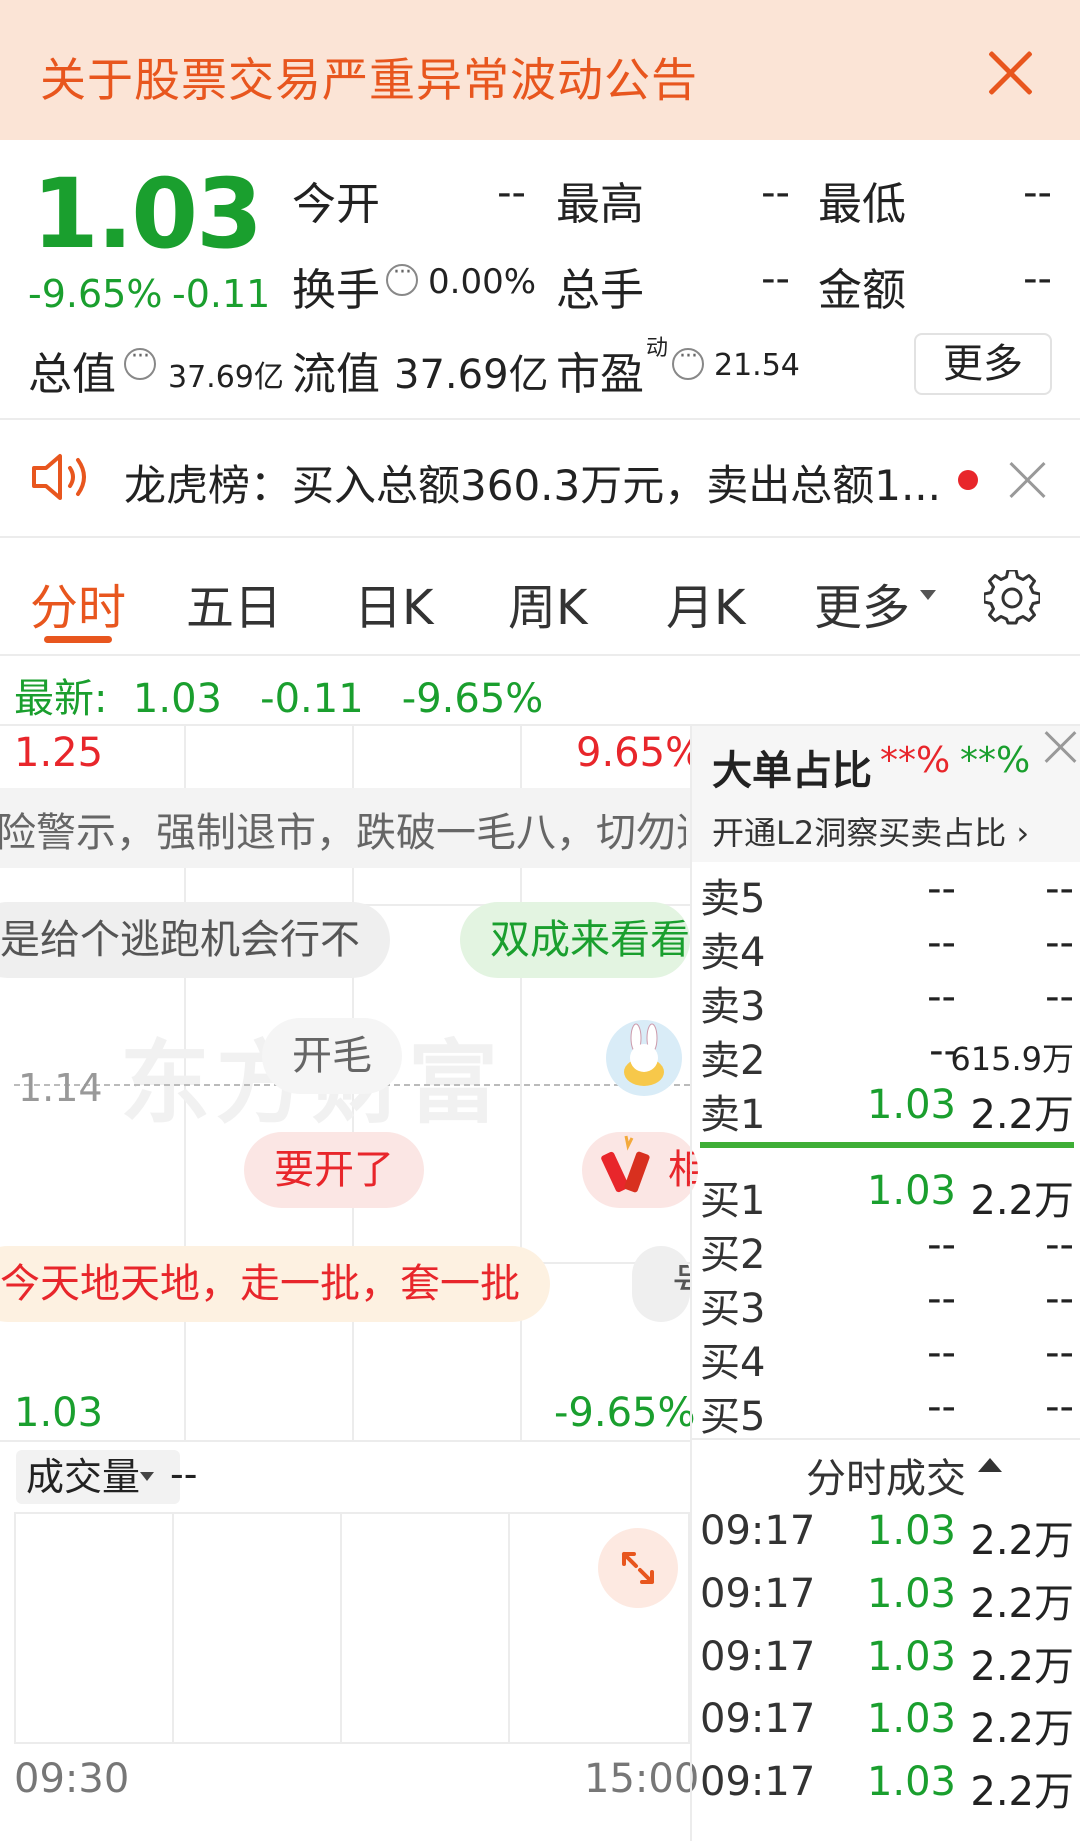 This screenshot has width=1080, height=1841. Describe the element at coordinates (886, 1475) in the screenshot. I see `fenshi-trades-title: 分时成交` at that location.